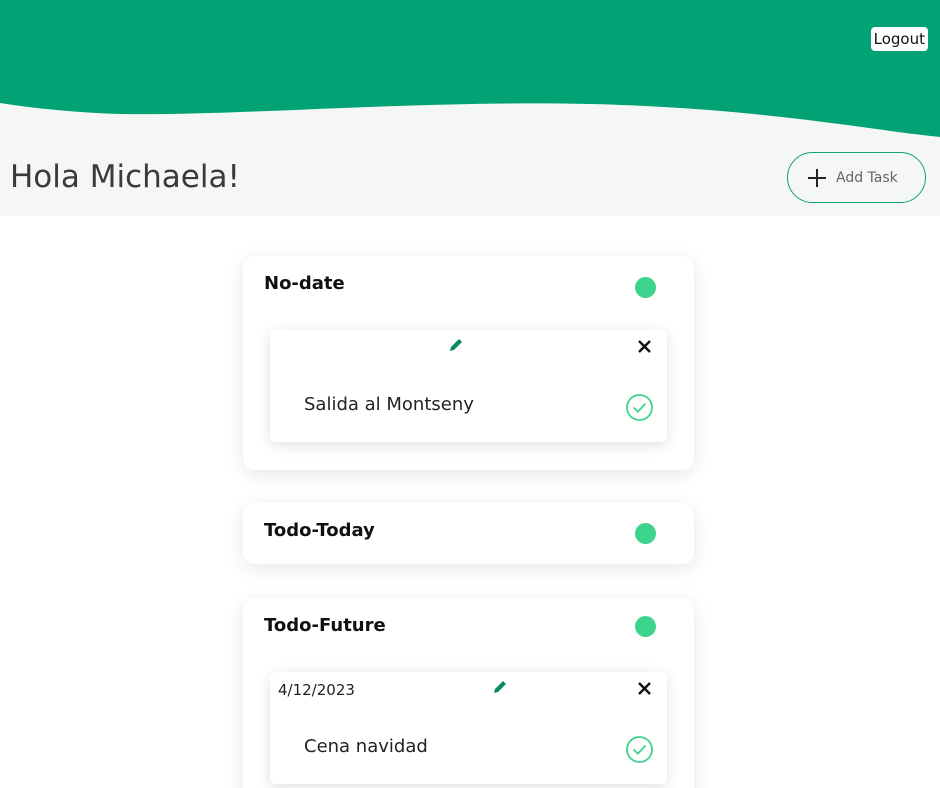  Describe the element at coordinates (366, 746) in the screenshot. I see `task-name: Cena navidad` at that location.